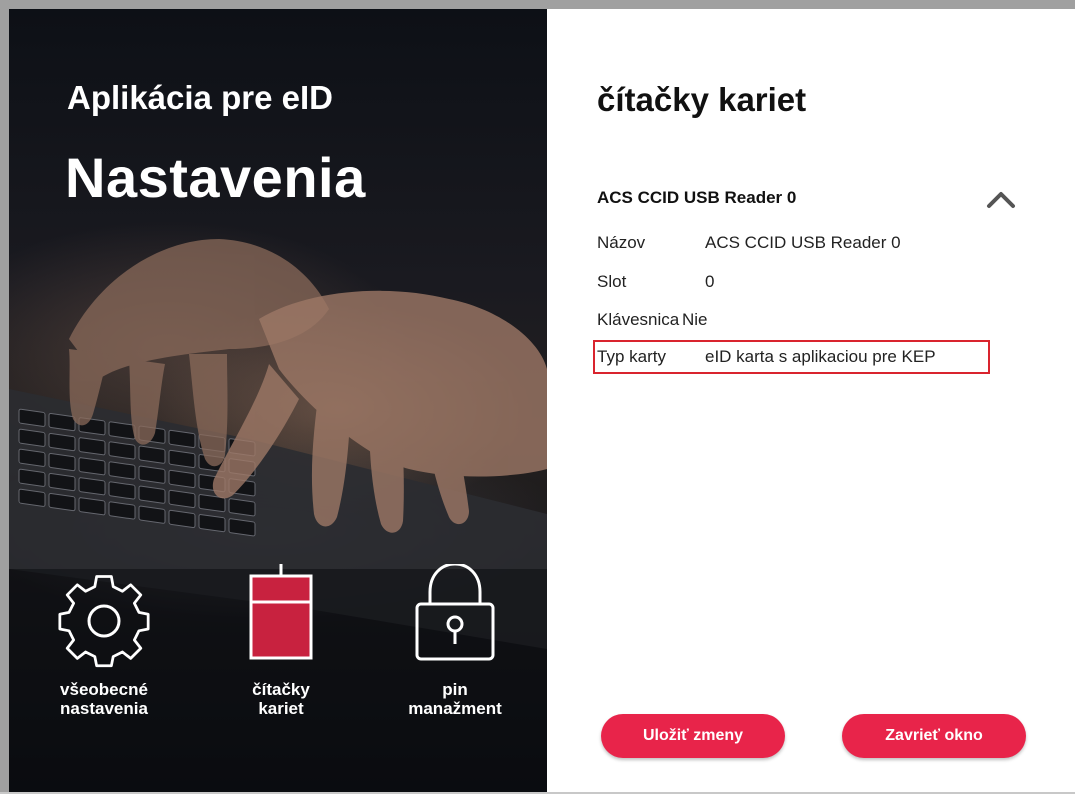 This screenshot has width=1075, height=794. What do you see at coordinates (812, 199) in the screenshot?
I see `reader-accordion-header: ACS CCID USB Reader 0` at bounding box center [812, 199].